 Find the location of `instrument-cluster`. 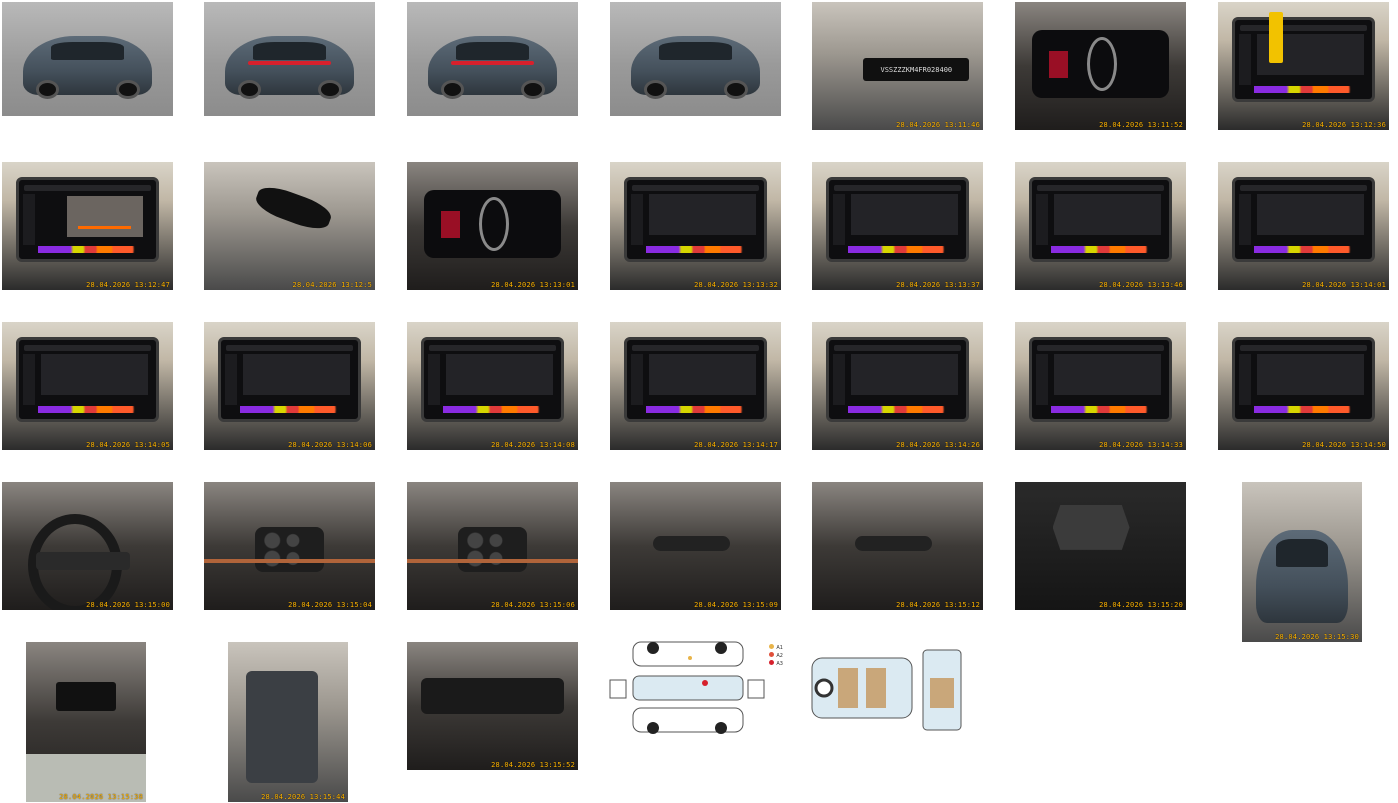

instrument-cluster is located at coordinates (1100, 64).